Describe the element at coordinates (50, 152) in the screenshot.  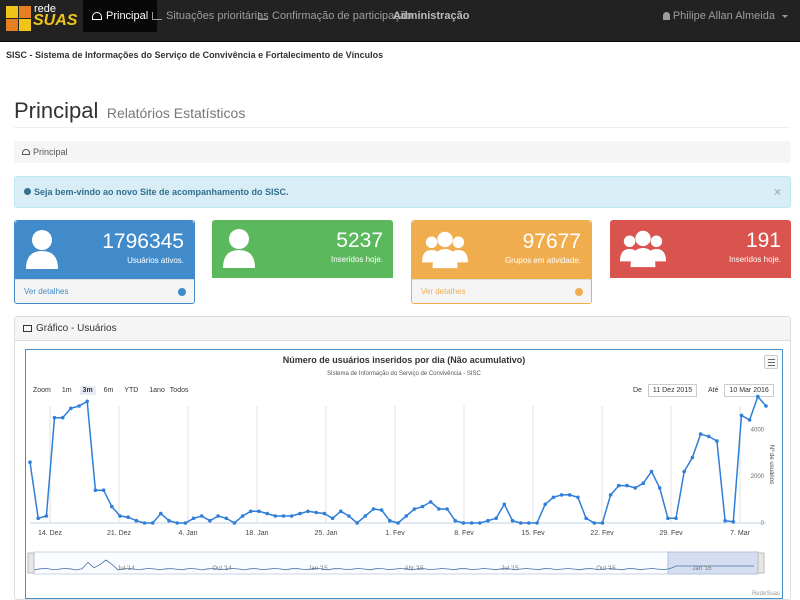
I see `breadcrumb-item: Principal` at that location.